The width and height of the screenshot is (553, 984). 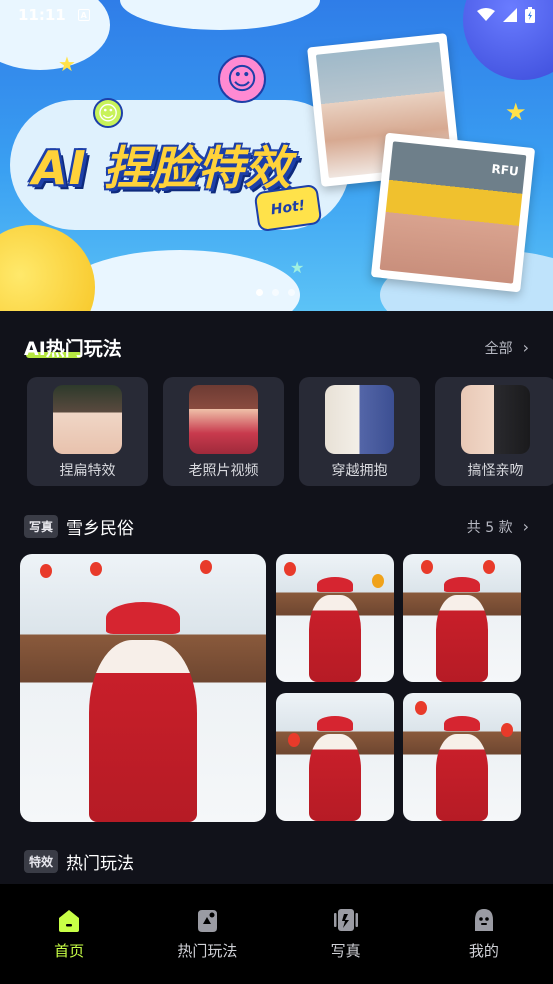 What do you see at coordinates (483, 920) in the screenshot?
I see `profile-icon` at bounding box center [483, 920].